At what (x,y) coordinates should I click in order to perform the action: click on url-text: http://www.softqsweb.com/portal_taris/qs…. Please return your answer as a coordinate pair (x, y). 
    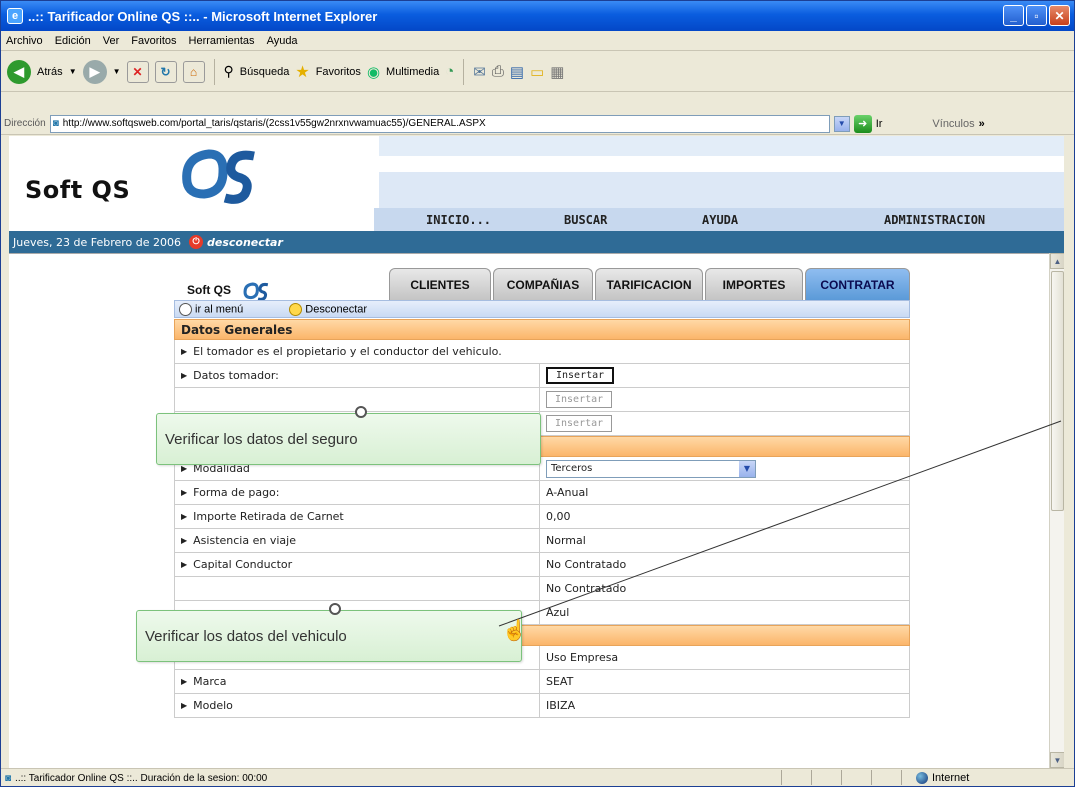
    Looking at the image, I should click on (274, 123).